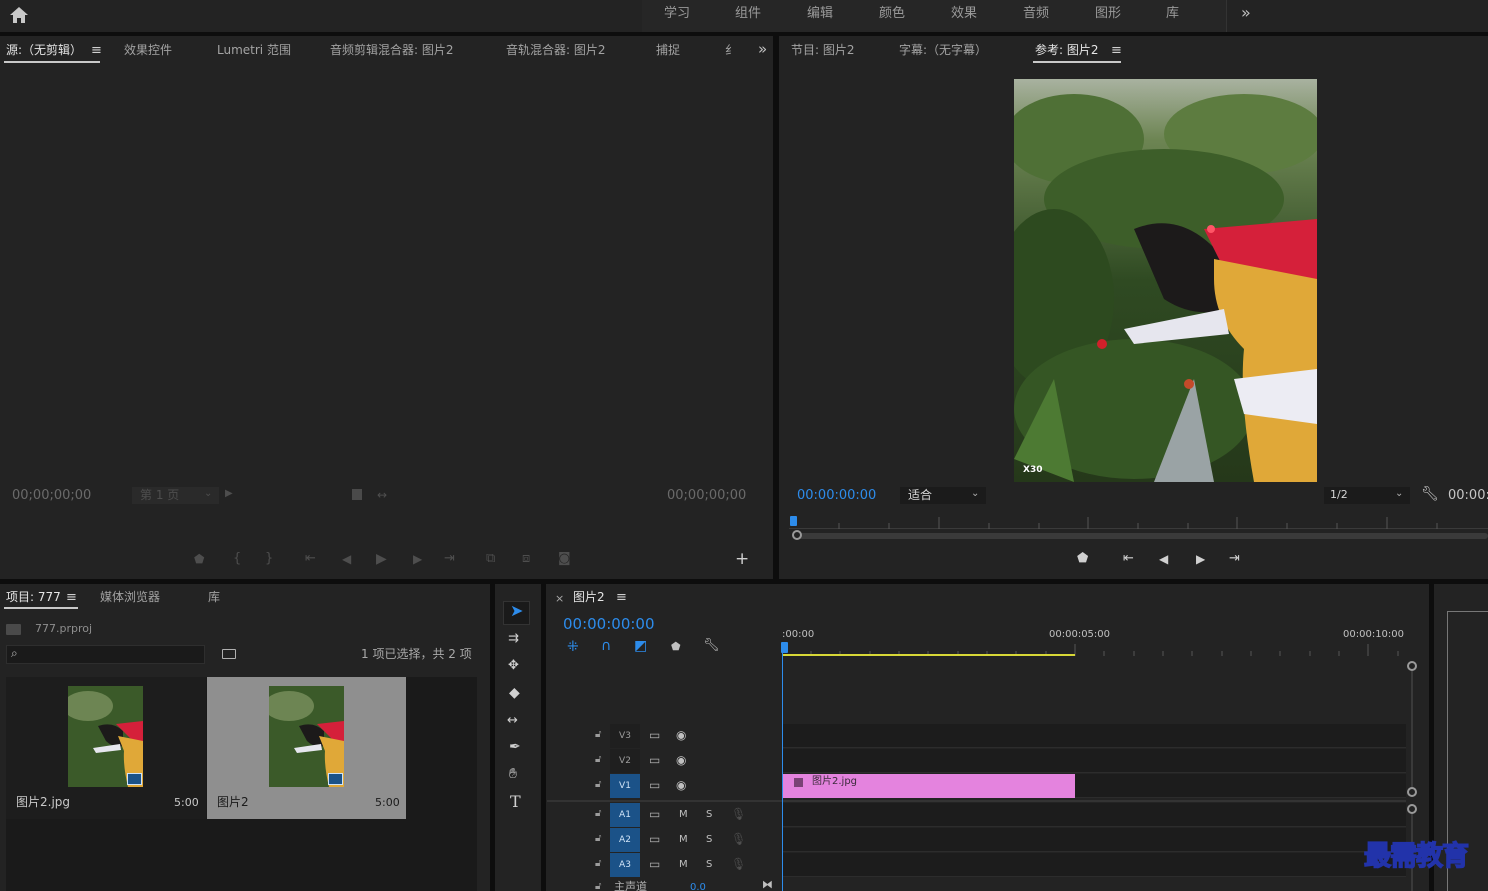 This screenshot has width=1488, height=891. What do you see at coordinates (1138, 523) in the screenshot?
I see `program-time-ruler` at bounding box center [1138, 523].